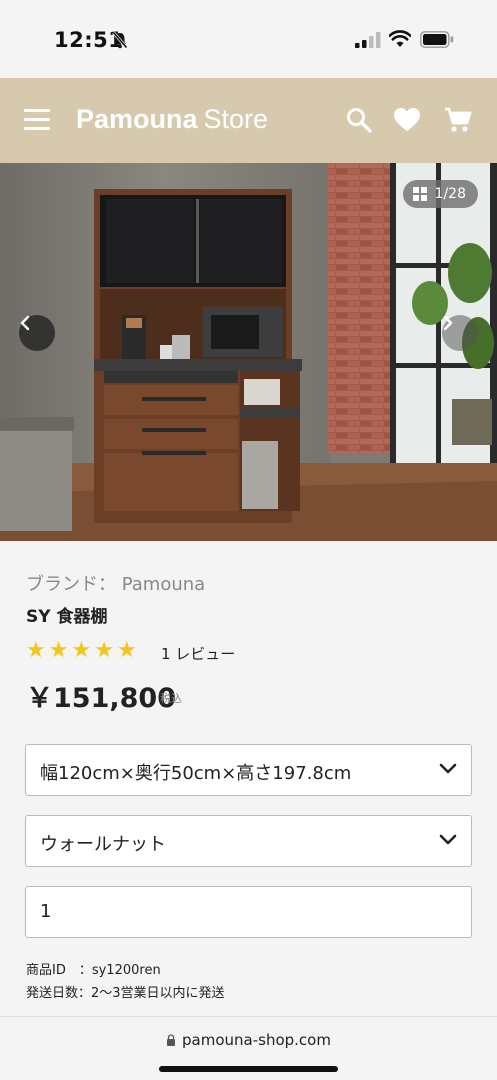  Describe the element at coordinates (458, 120) in the screenshot. I see `cart-icon` at that location.